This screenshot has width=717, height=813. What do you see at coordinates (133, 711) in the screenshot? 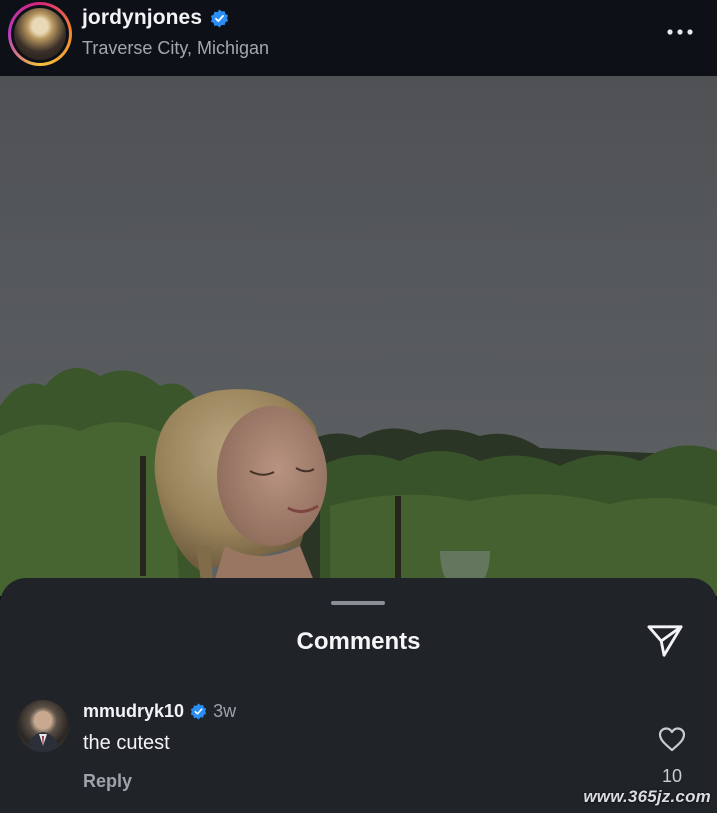
I see `comment-username-link: mmudryk10` at bounding box center [133, 711].